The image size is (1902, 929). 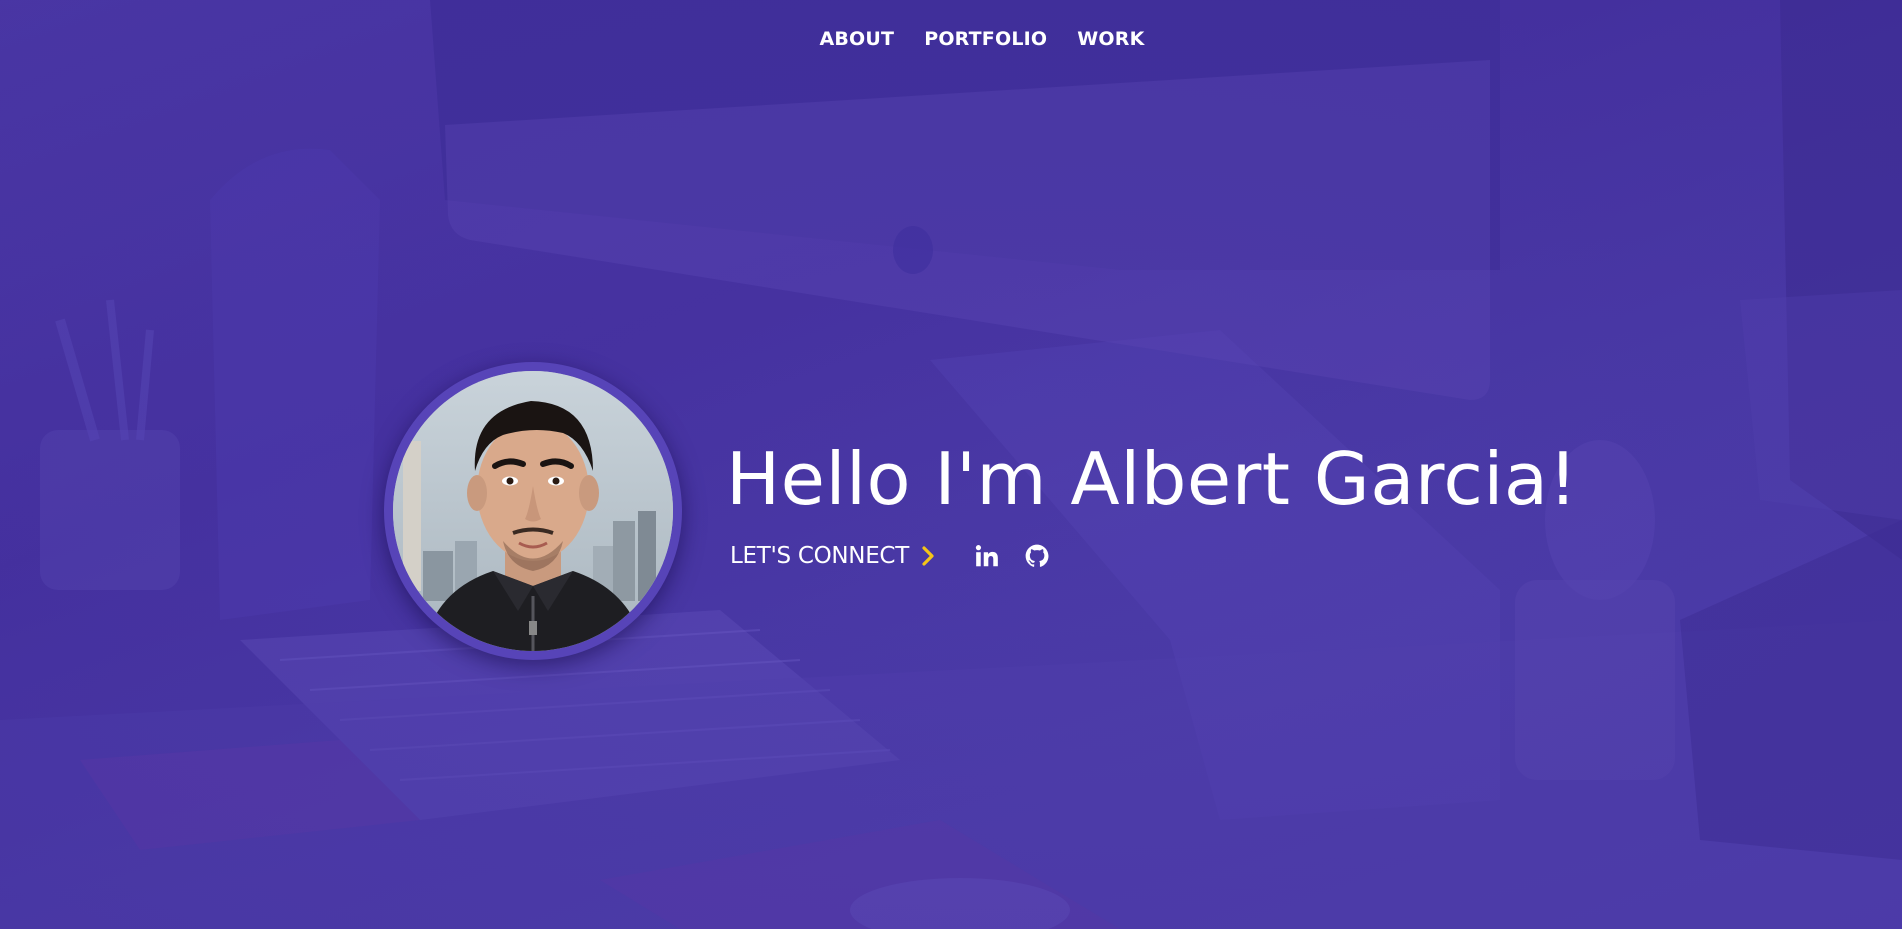 What do you see at coordinates (1110, 39) in the screenshot?
I see `nav-link-work: WORK` at bounding box center [1110, 39].